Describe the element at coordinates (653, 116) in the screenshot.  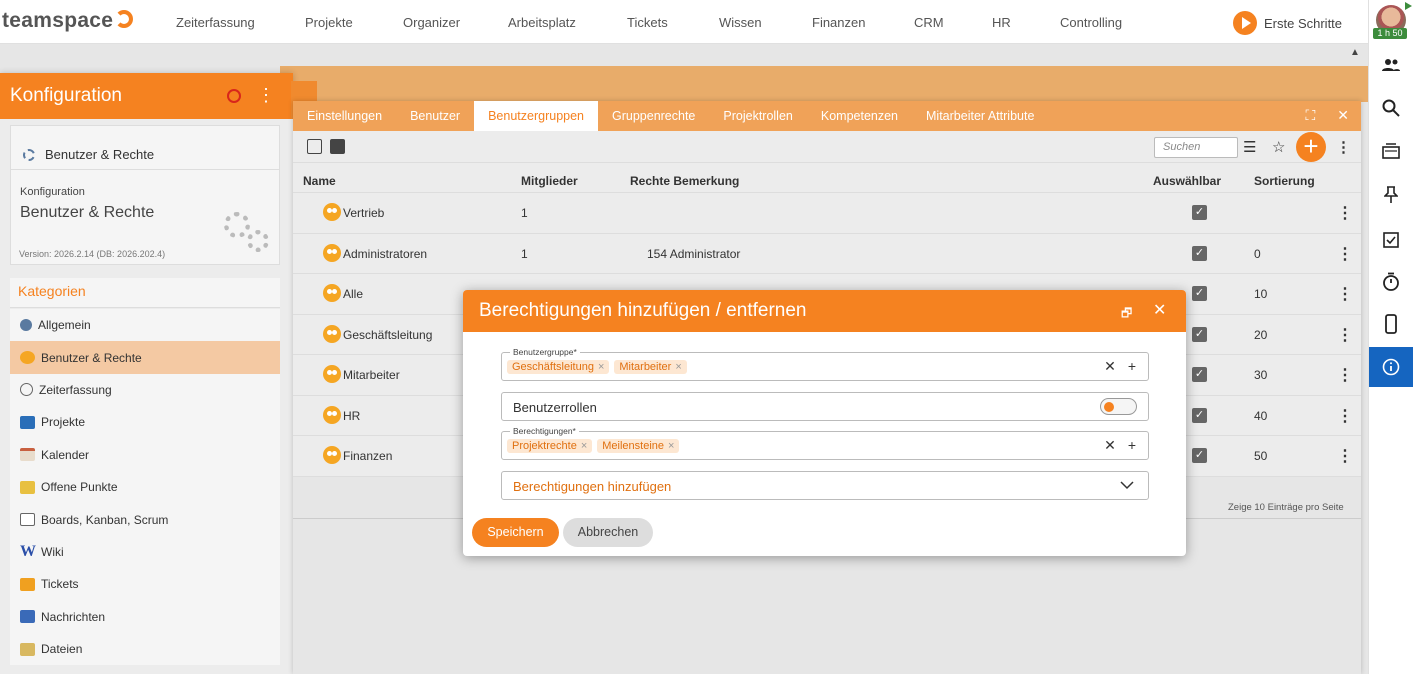
I see `tab-gruppenrechte: Gruppenrechte` at that location.